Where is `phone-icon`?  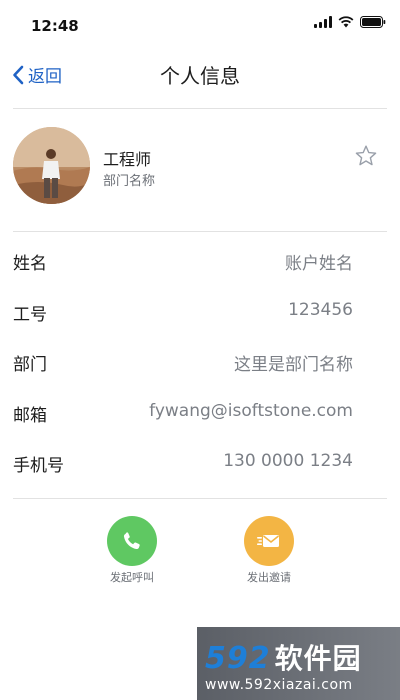
phone-icon is located at coordinates (131, 541).